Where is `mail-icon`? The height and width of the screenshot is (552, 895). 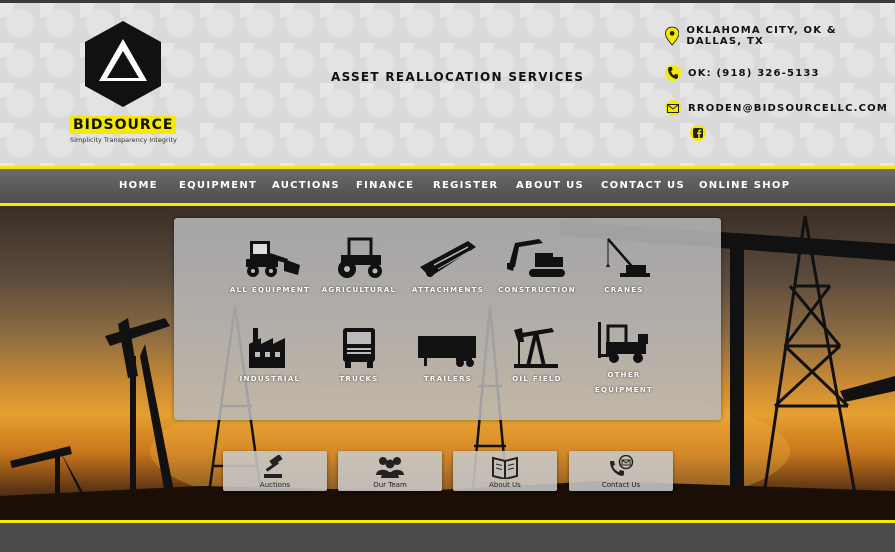 mail-icon is located at coordinates (673, 108).